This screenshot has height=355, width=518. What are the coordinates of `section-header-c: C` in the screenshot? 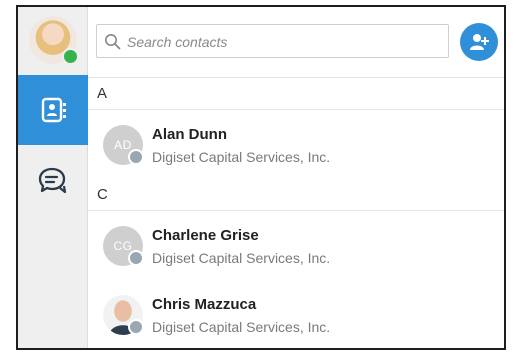 It's located at (296, 195).